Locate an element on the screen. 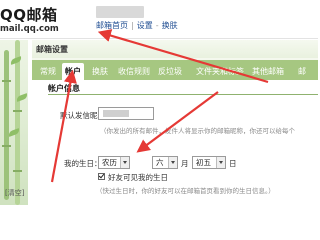  birthday-label: 我的生日： is located at coordinates (83, 163).